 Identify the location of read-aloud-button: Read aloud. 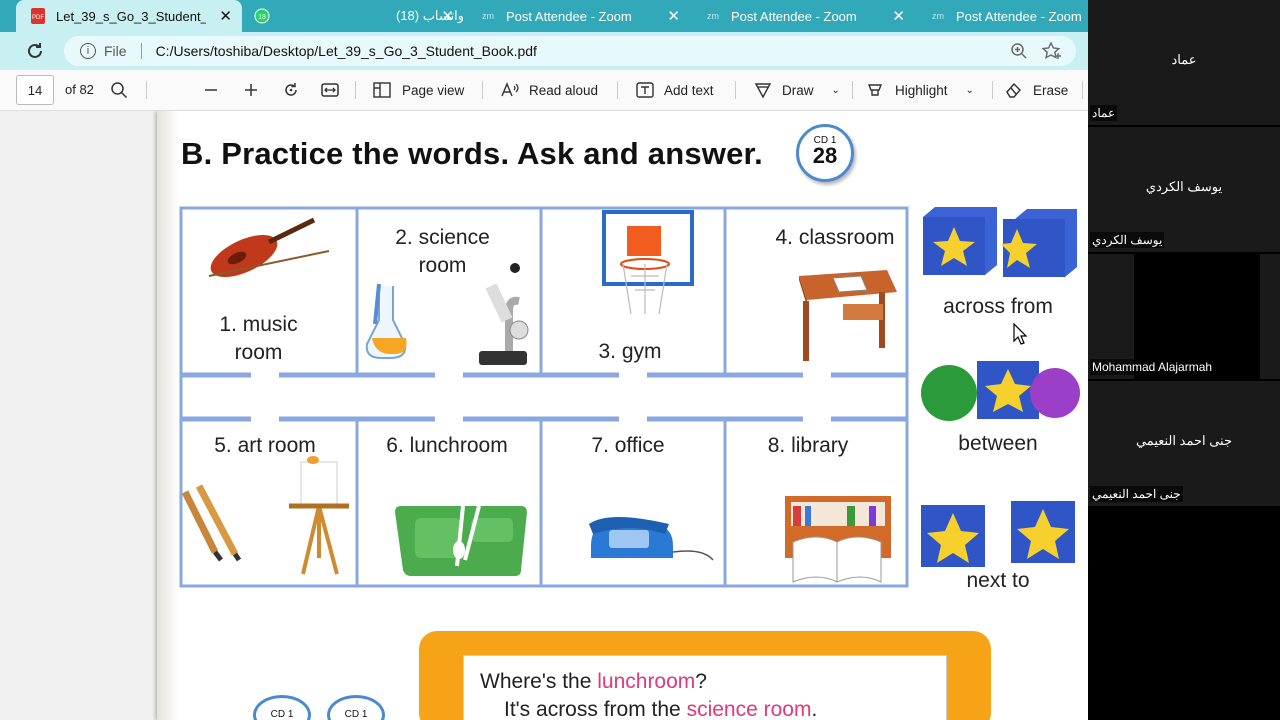
(549, 90).